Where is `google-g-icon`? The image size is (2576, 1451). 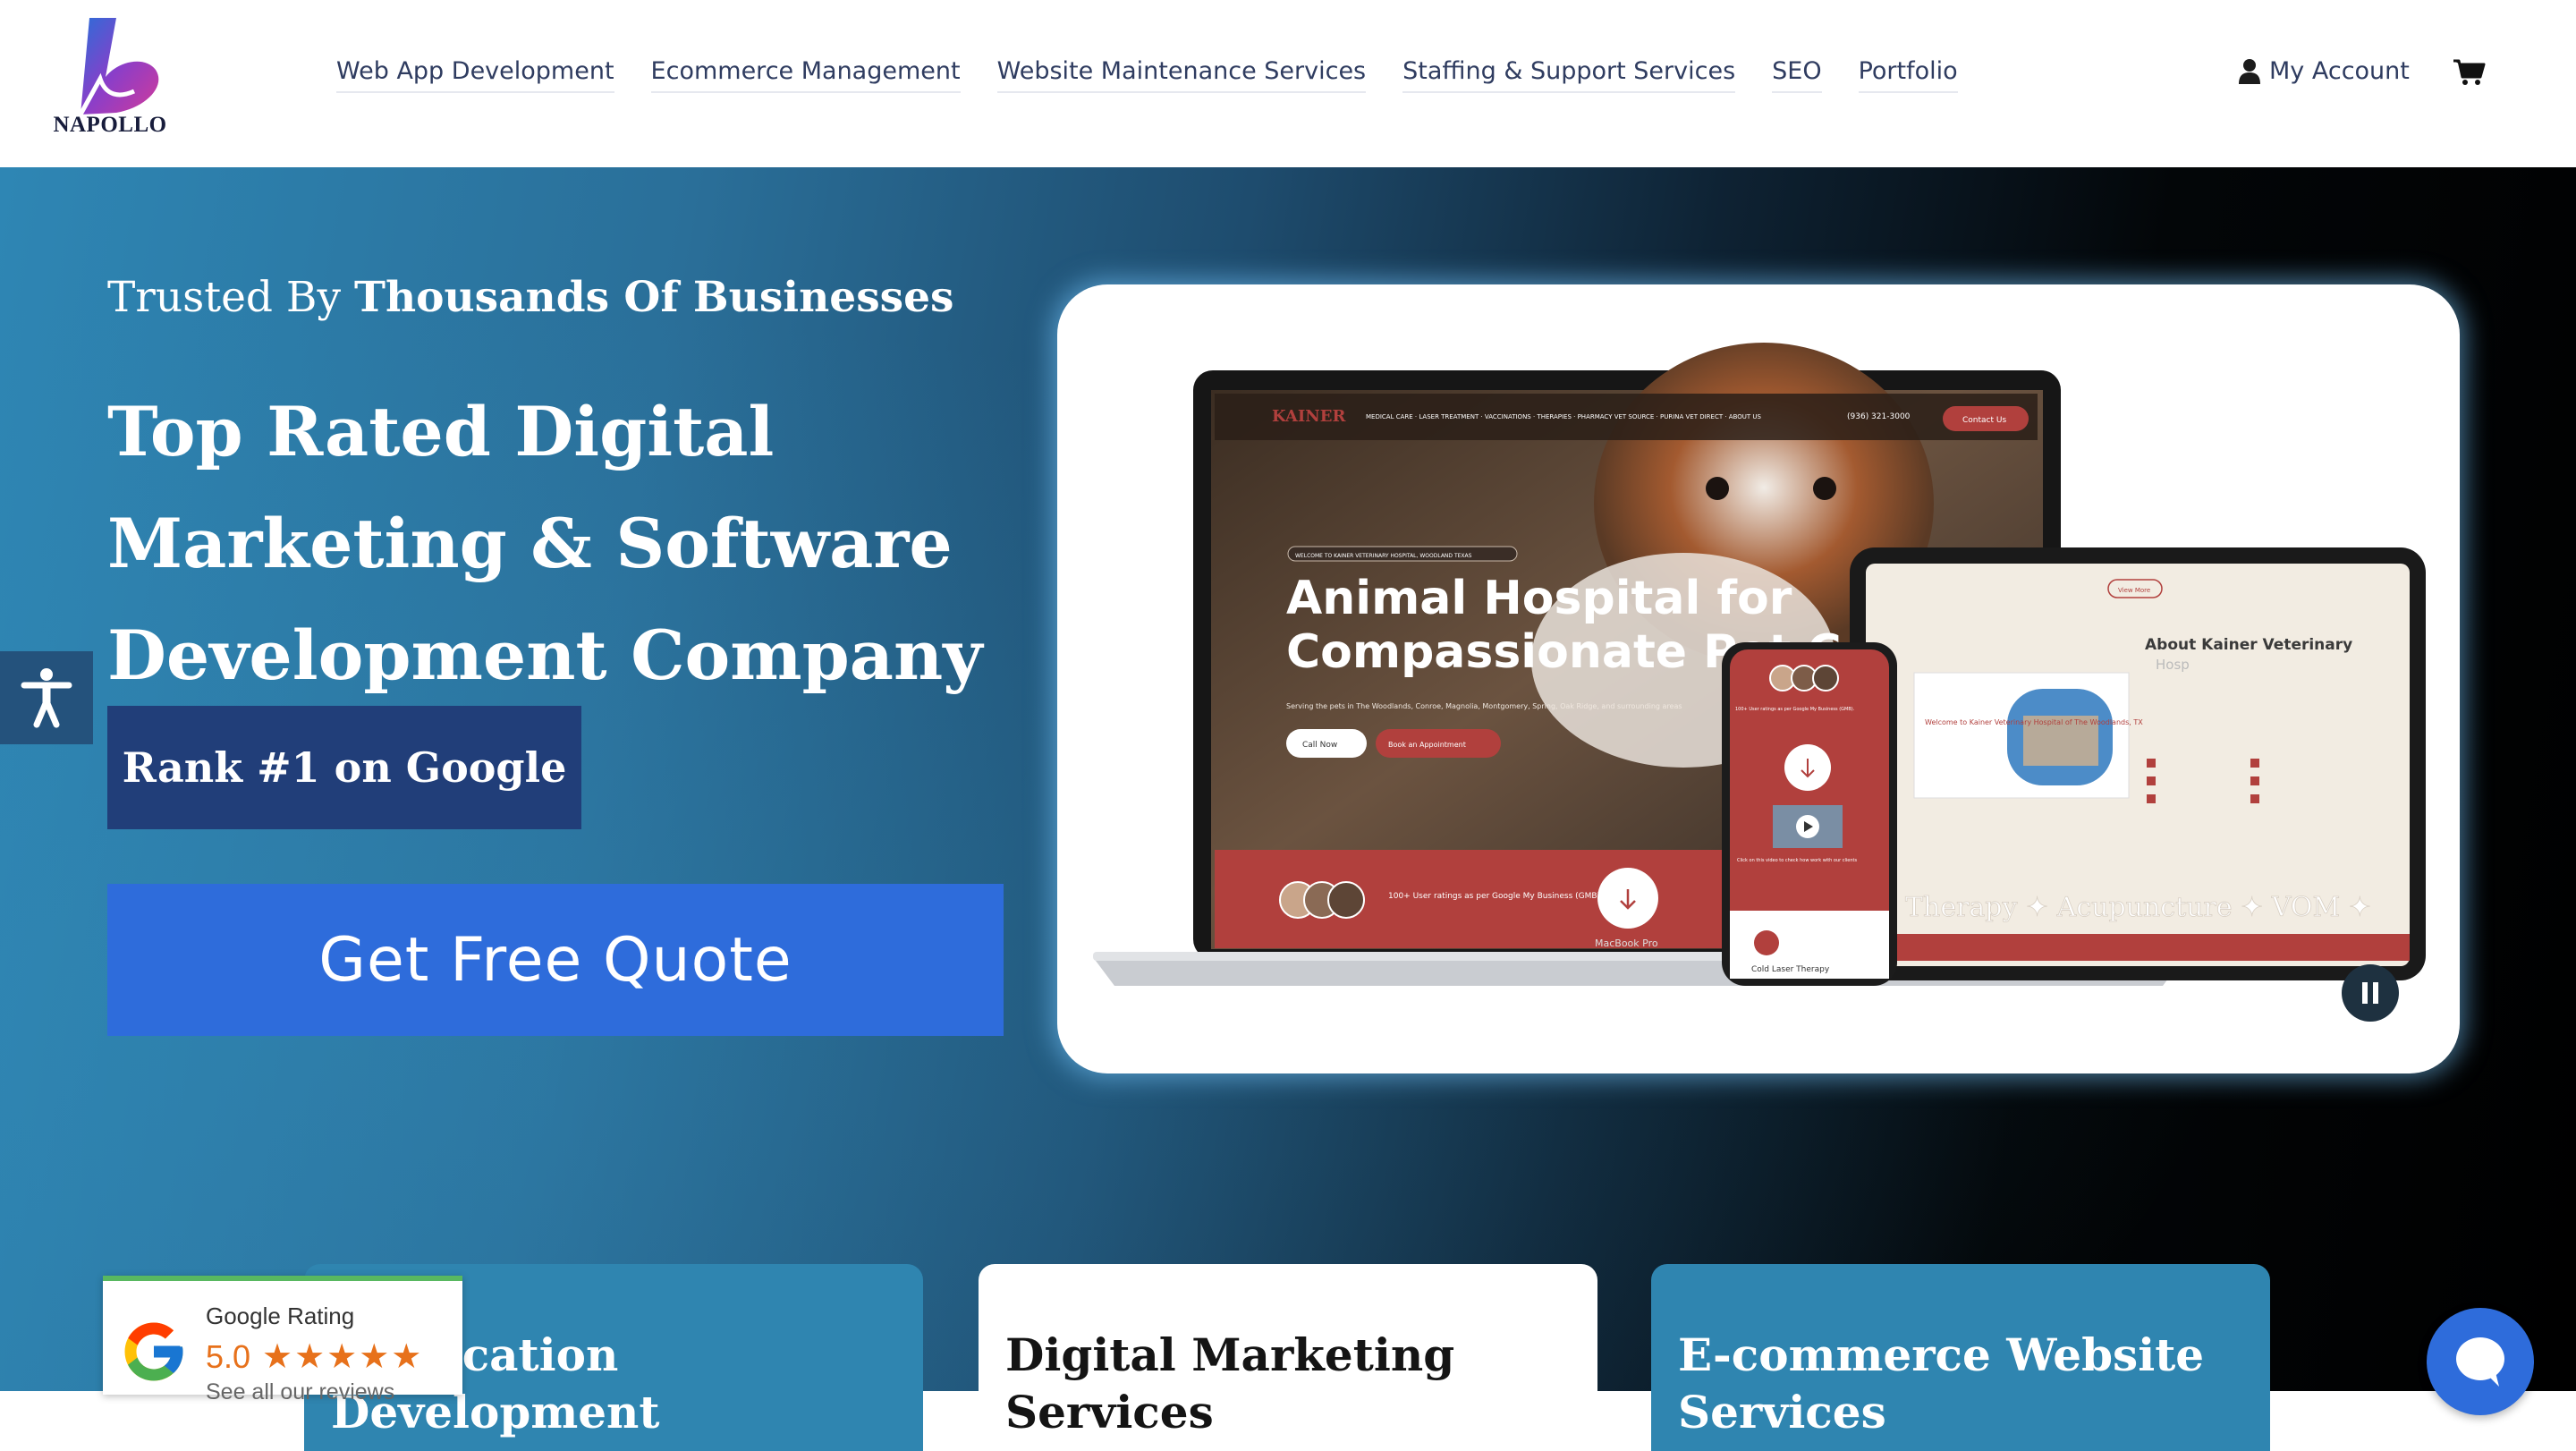 google-g-icon is located at coordinates (153, 1351).